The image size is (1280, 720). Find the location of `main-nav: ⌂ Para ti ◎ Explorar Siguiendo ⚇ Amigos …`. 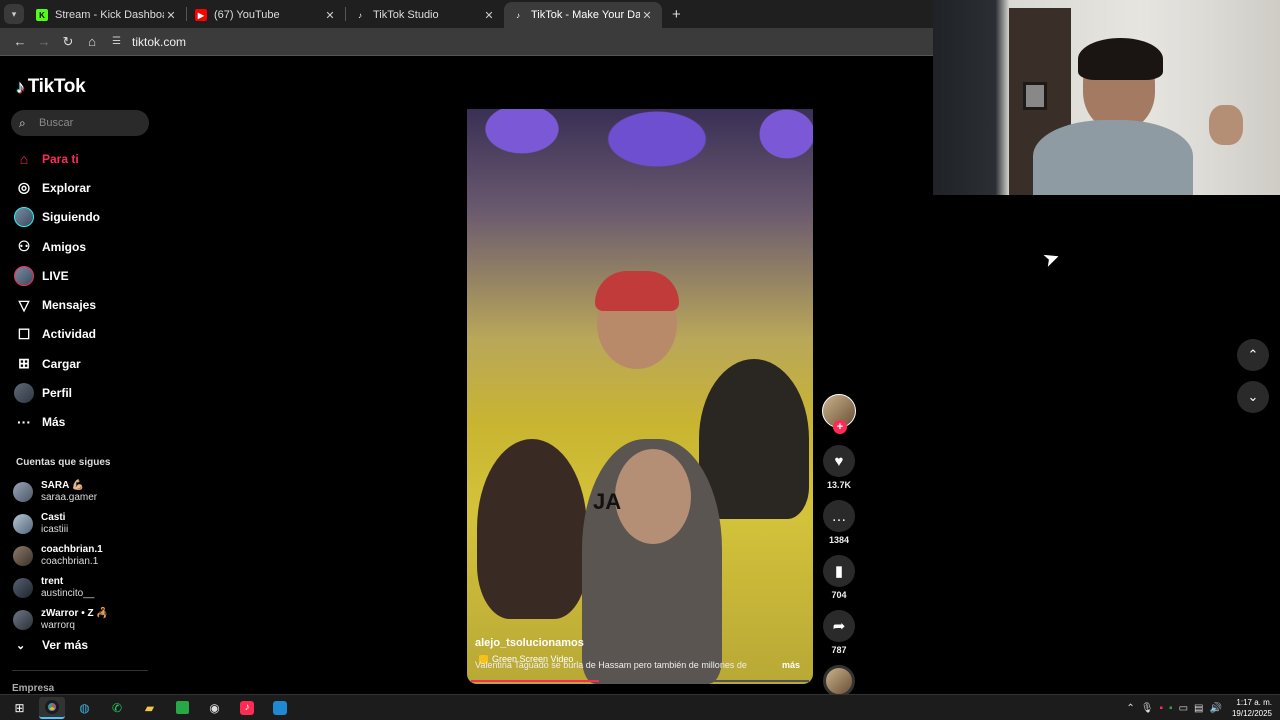

main-nav: ⌂ Para ti ◎ Explorar Siguiendo ⚇ Amigos … is located at coordinates (57, 290).